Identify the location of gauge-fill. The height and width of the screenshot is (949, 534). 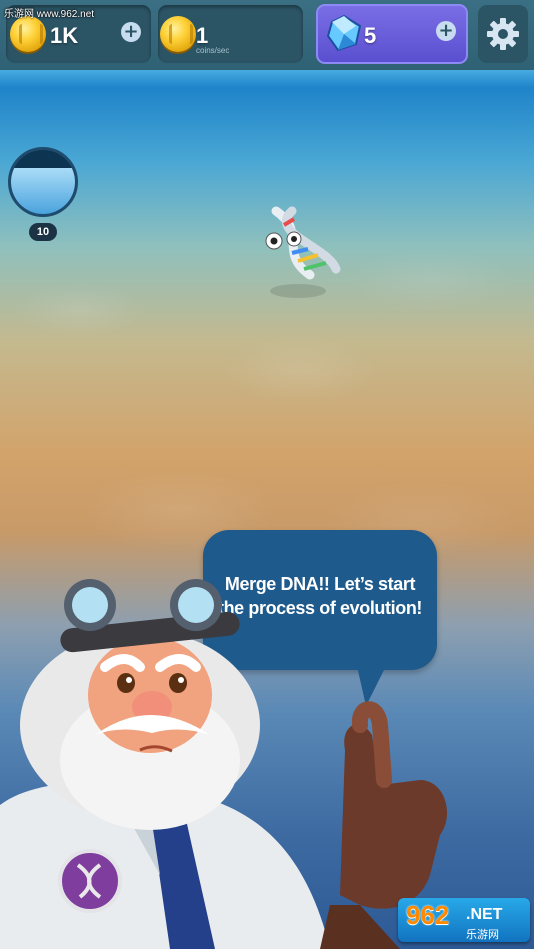
(43, 190).